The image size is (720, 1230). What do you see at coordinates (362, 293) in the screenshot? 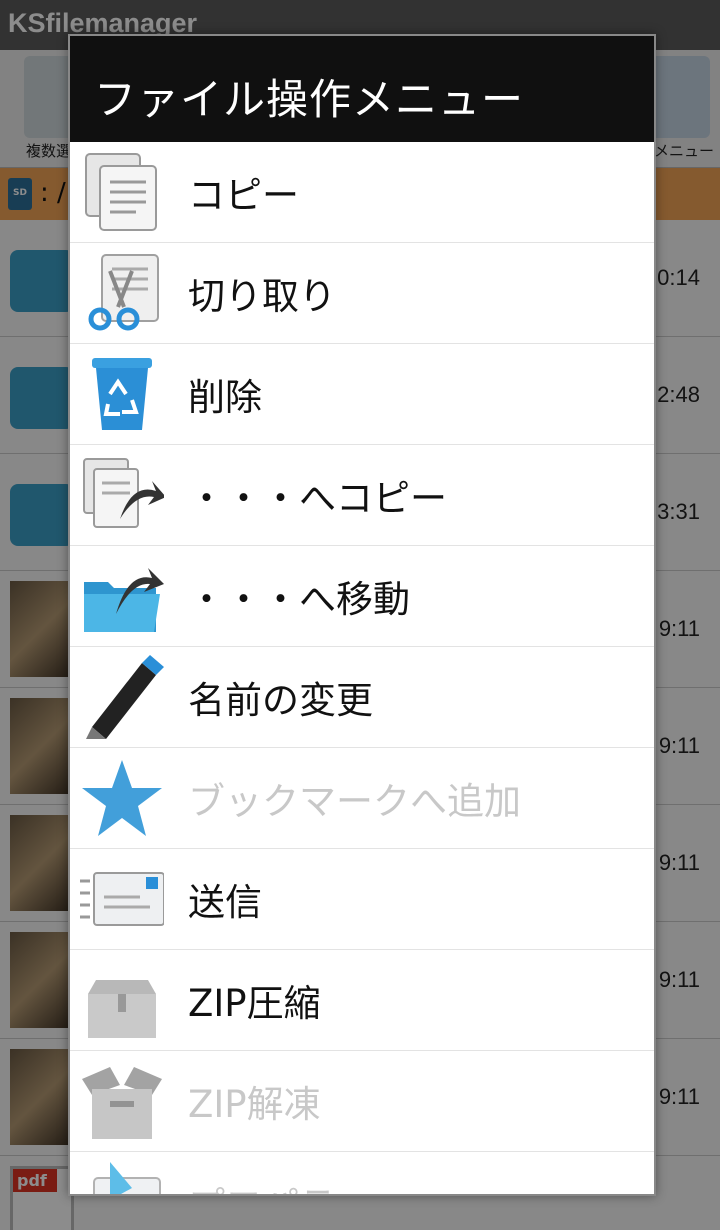
I see `menu-item-cut: 切り取り` at bounding box center [362, 293].